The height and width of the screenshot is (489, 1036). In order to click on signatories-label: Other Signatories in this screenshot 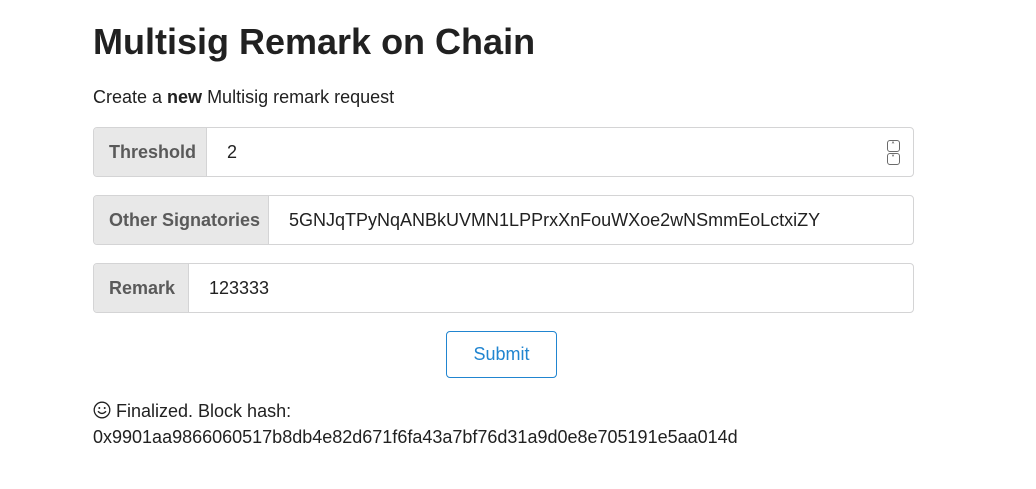, I will do `click(181, 220)`.